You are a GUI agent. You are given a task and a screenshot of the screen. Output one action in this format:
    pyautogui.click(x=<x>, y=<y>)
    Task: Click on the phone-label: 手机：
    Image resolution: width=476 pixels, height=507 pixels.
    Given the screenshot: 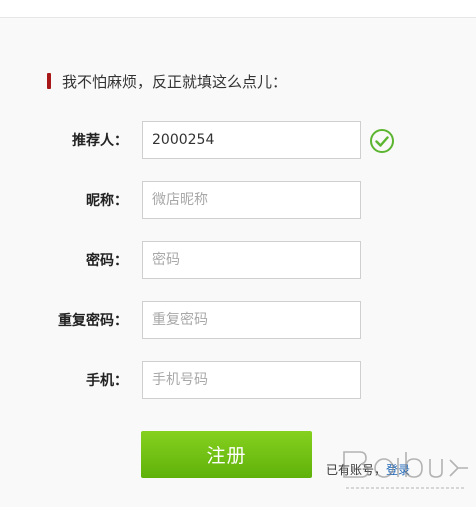 What is the action you would take?
    pyautogui.click(x=107, y=381)
    